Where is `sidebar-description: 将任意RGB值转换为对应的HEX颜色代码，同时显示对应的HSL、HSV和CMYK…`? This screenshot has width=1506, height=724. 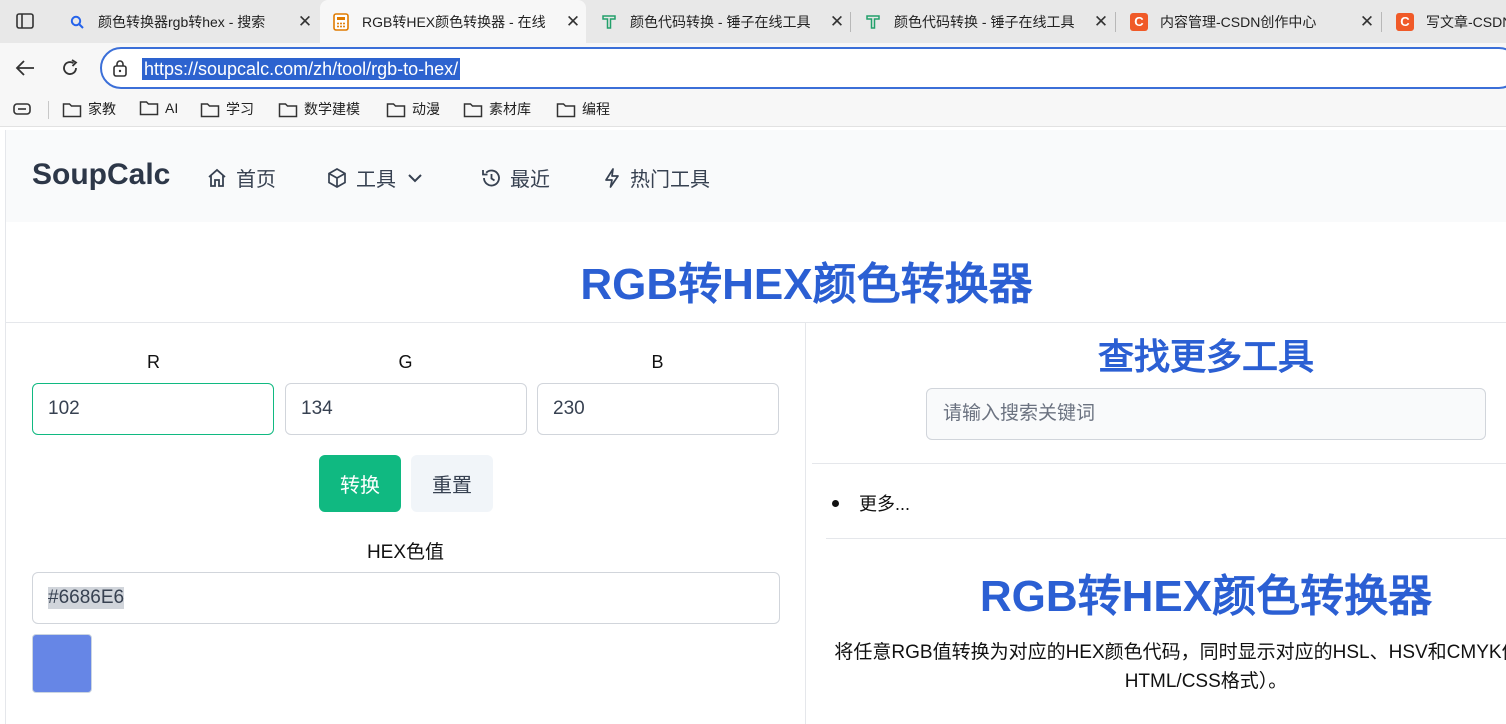 sidebar-description: 将任意RGB值转换为对应的HEX颜色代码，同时显示对应的HSL、HSV和CMYK… is located at coordinates (1170, 667).